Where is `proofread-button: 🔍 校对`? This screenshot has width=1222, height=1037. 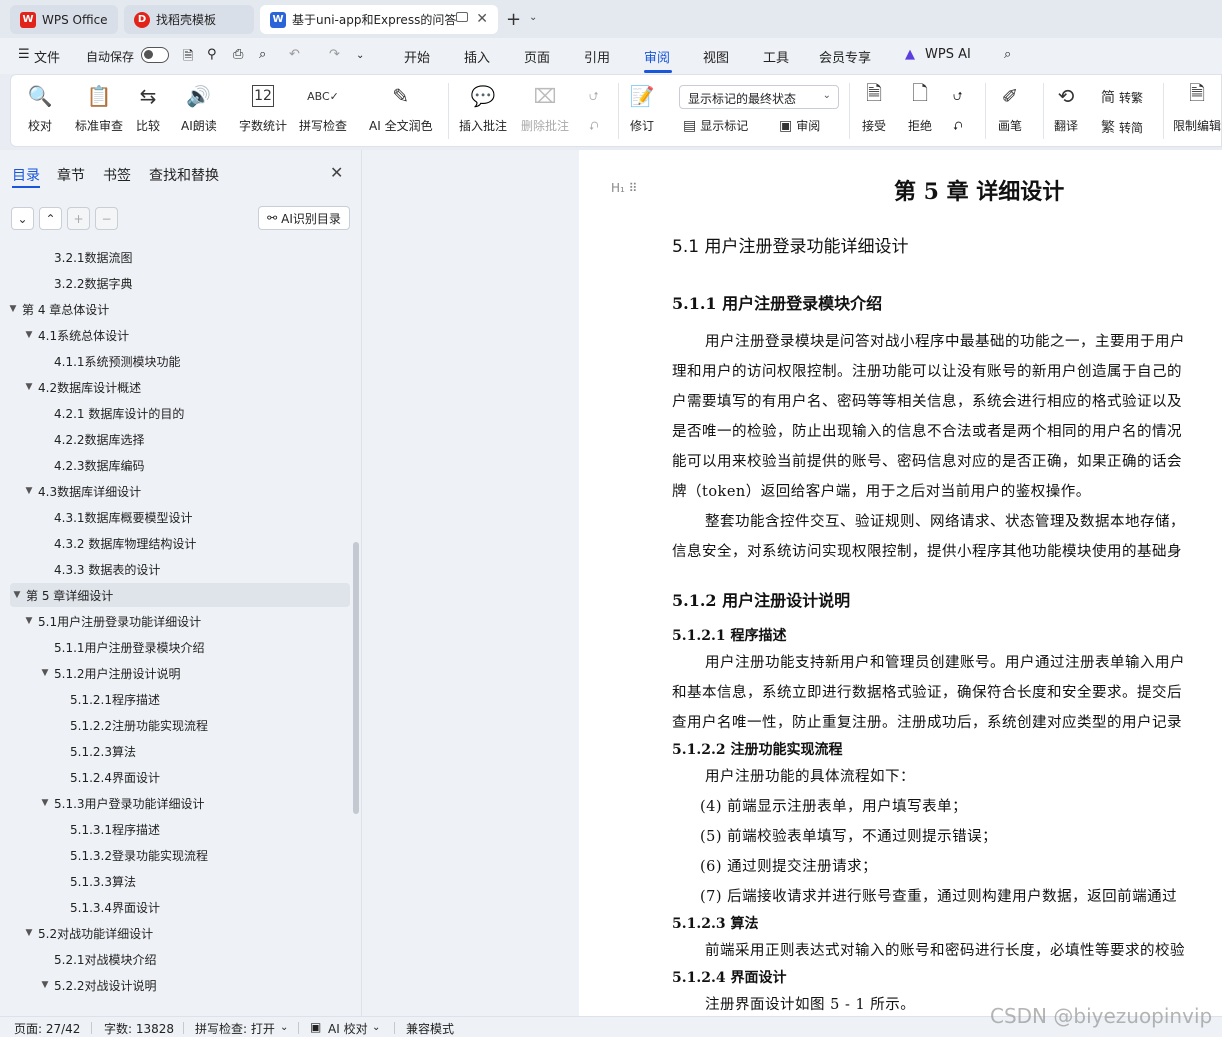
proofread-button: 🔍 校对 is located at coordinates (40, 107).